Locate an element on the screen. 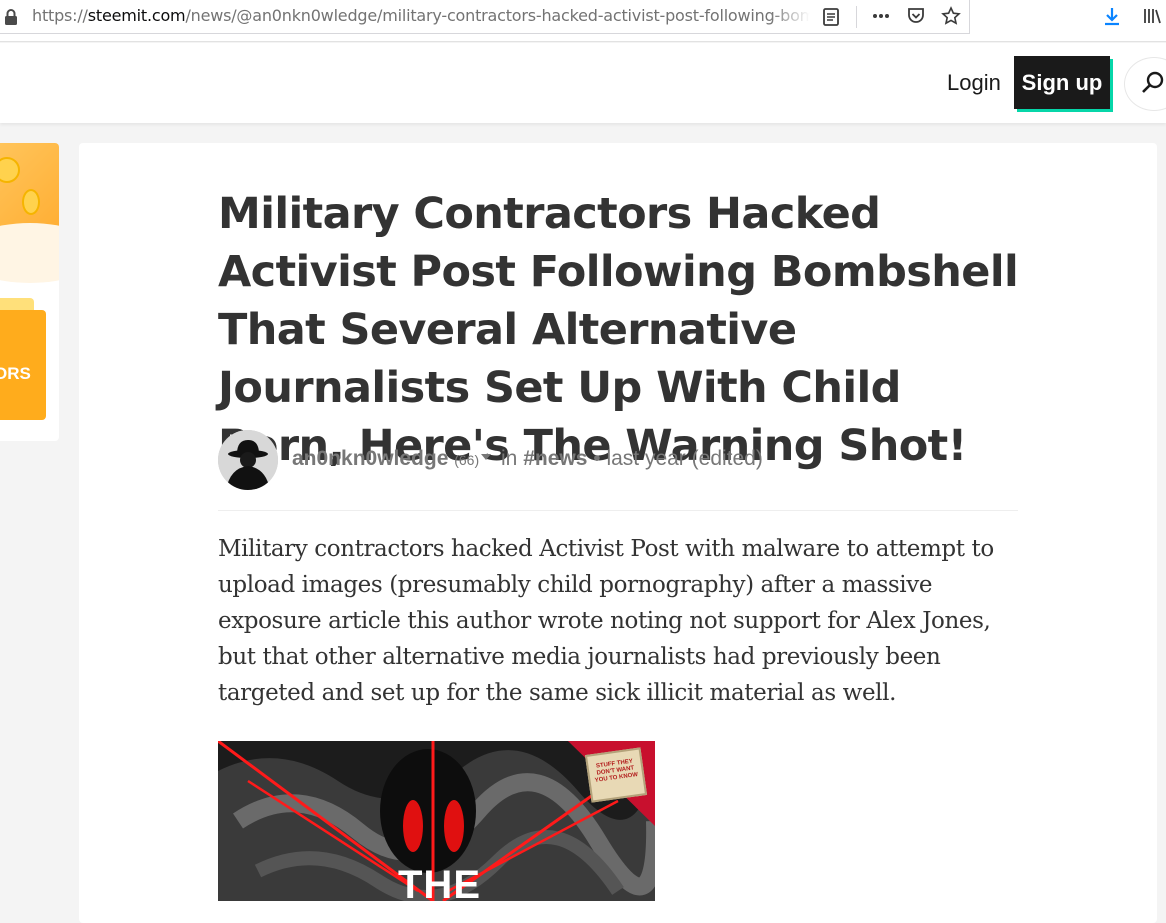  edited-label: (edited) is located at coordinates (727, 458).